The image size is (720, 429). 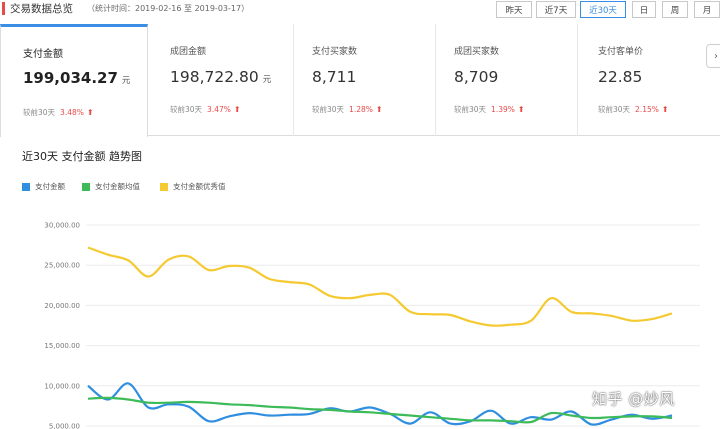 I want to click on title-accent-bar, so click(x=3, y=8).